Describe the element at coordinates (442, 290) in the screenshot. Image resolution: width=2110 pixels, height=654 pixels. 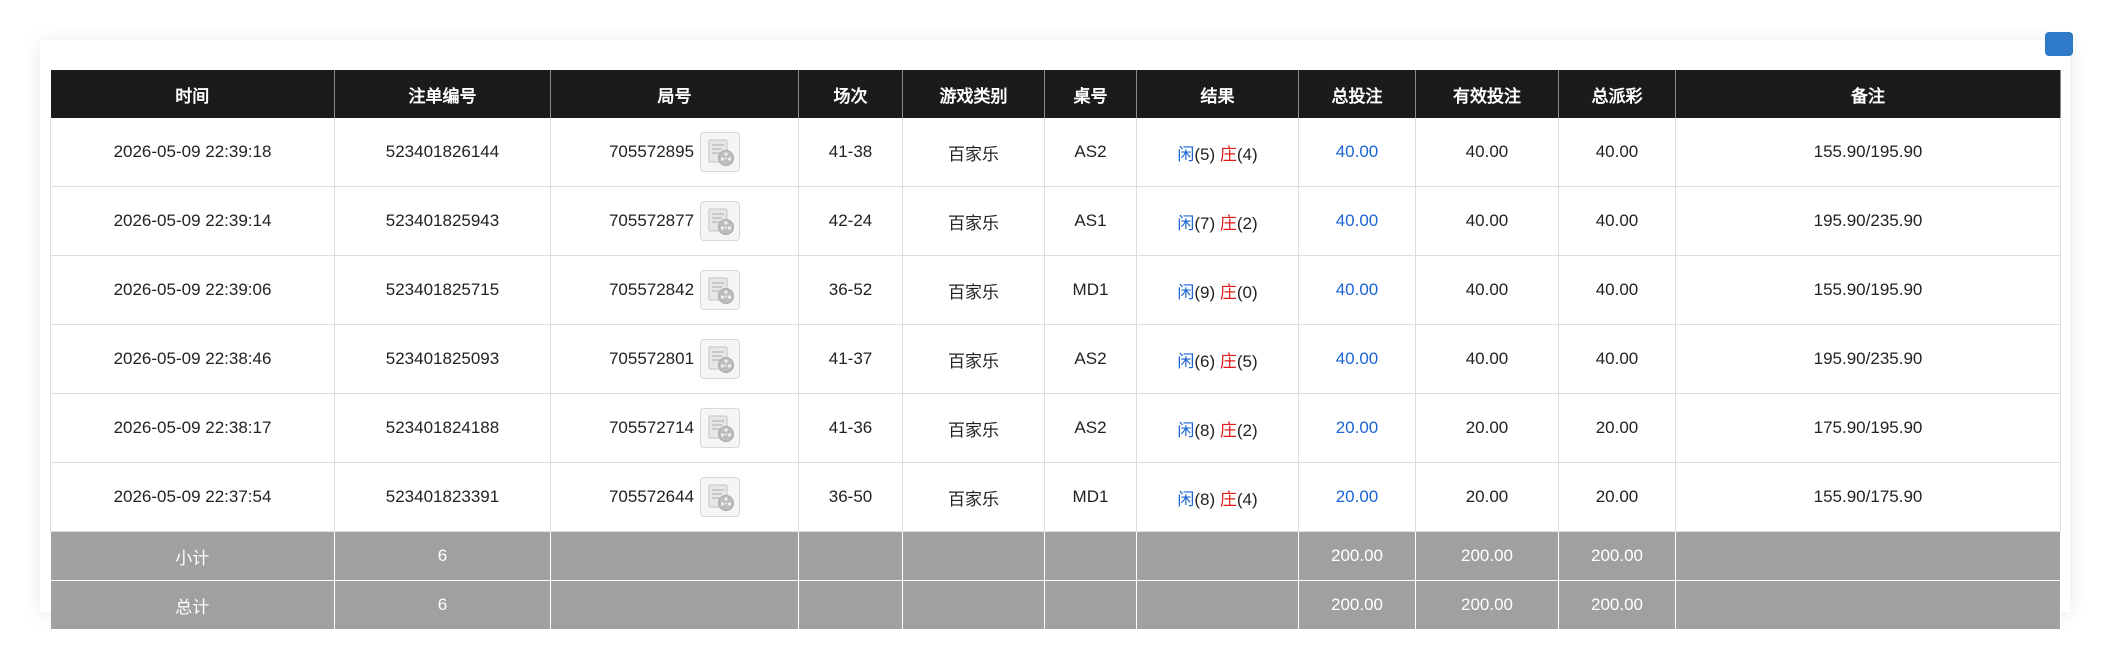
I see `cell-order-no: 523401825715` at that location.